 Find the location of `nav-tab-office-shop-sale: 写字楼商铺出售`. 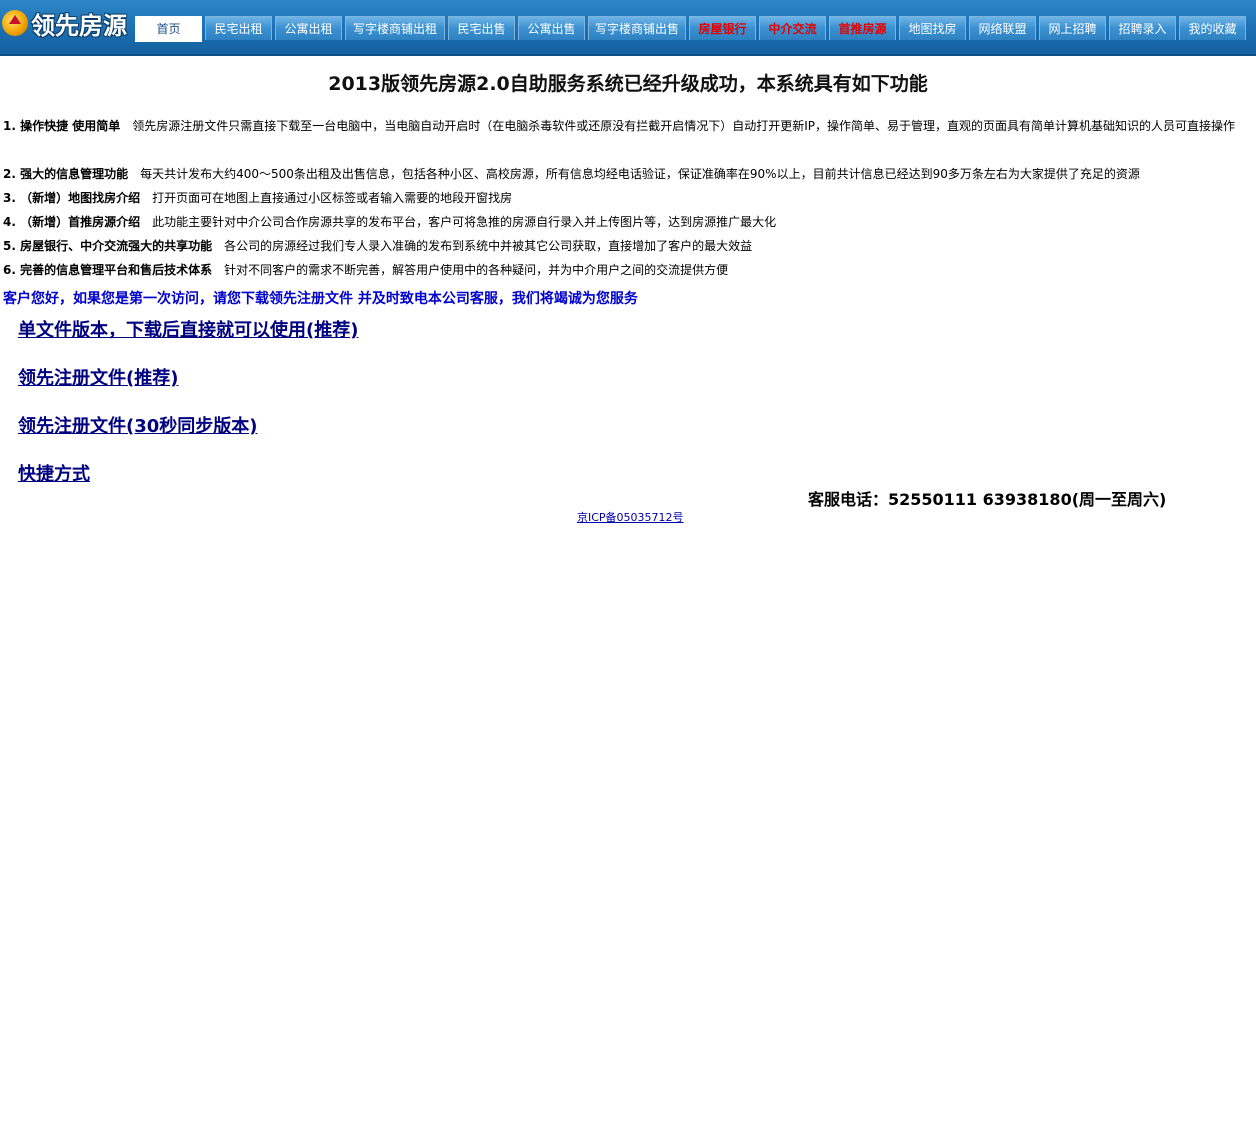

nav-tab-office-shop-sale: 写字楼商铺出售 is located at coordinates (637, 28).